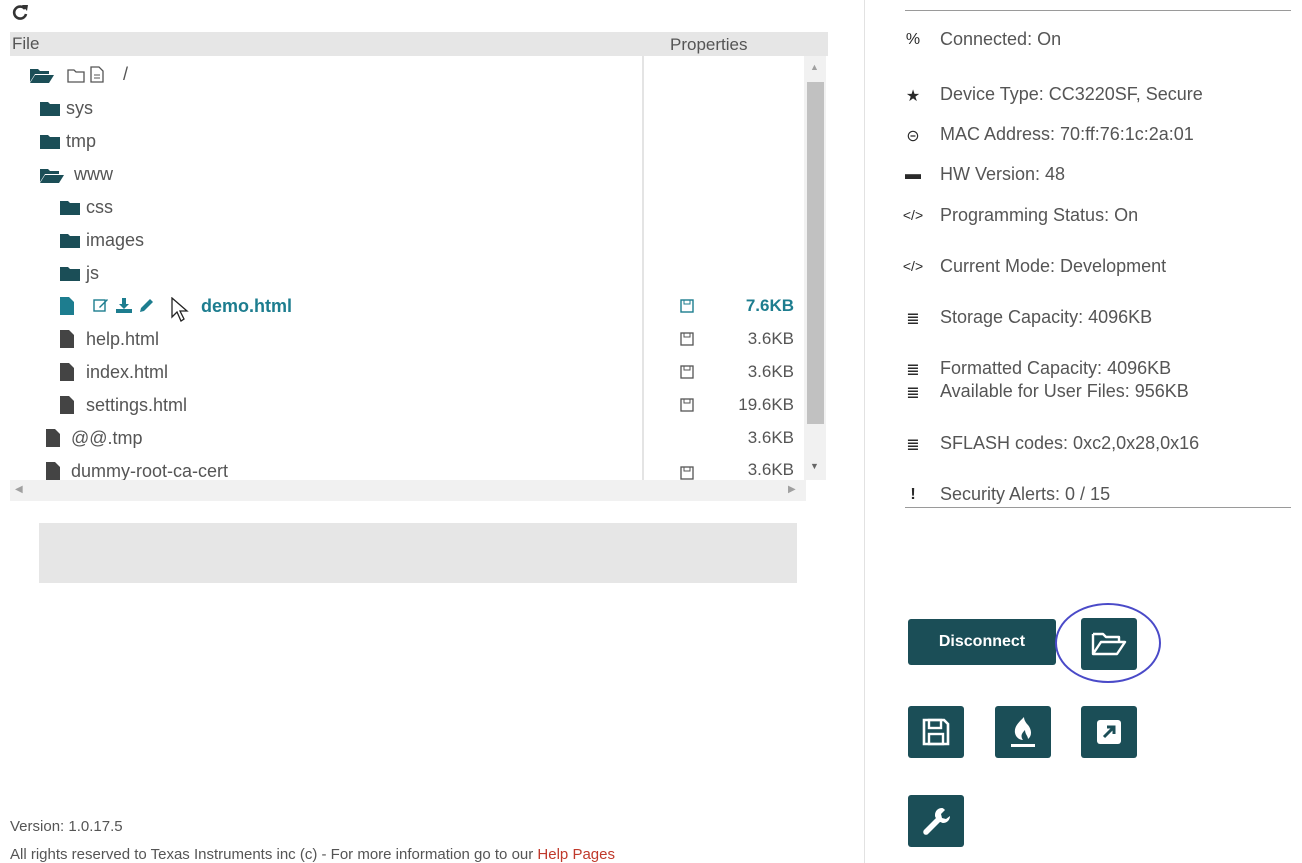 The width and height of the screenshot is (1302, 863). I want to click on new-file-icon, so click(97, 74).